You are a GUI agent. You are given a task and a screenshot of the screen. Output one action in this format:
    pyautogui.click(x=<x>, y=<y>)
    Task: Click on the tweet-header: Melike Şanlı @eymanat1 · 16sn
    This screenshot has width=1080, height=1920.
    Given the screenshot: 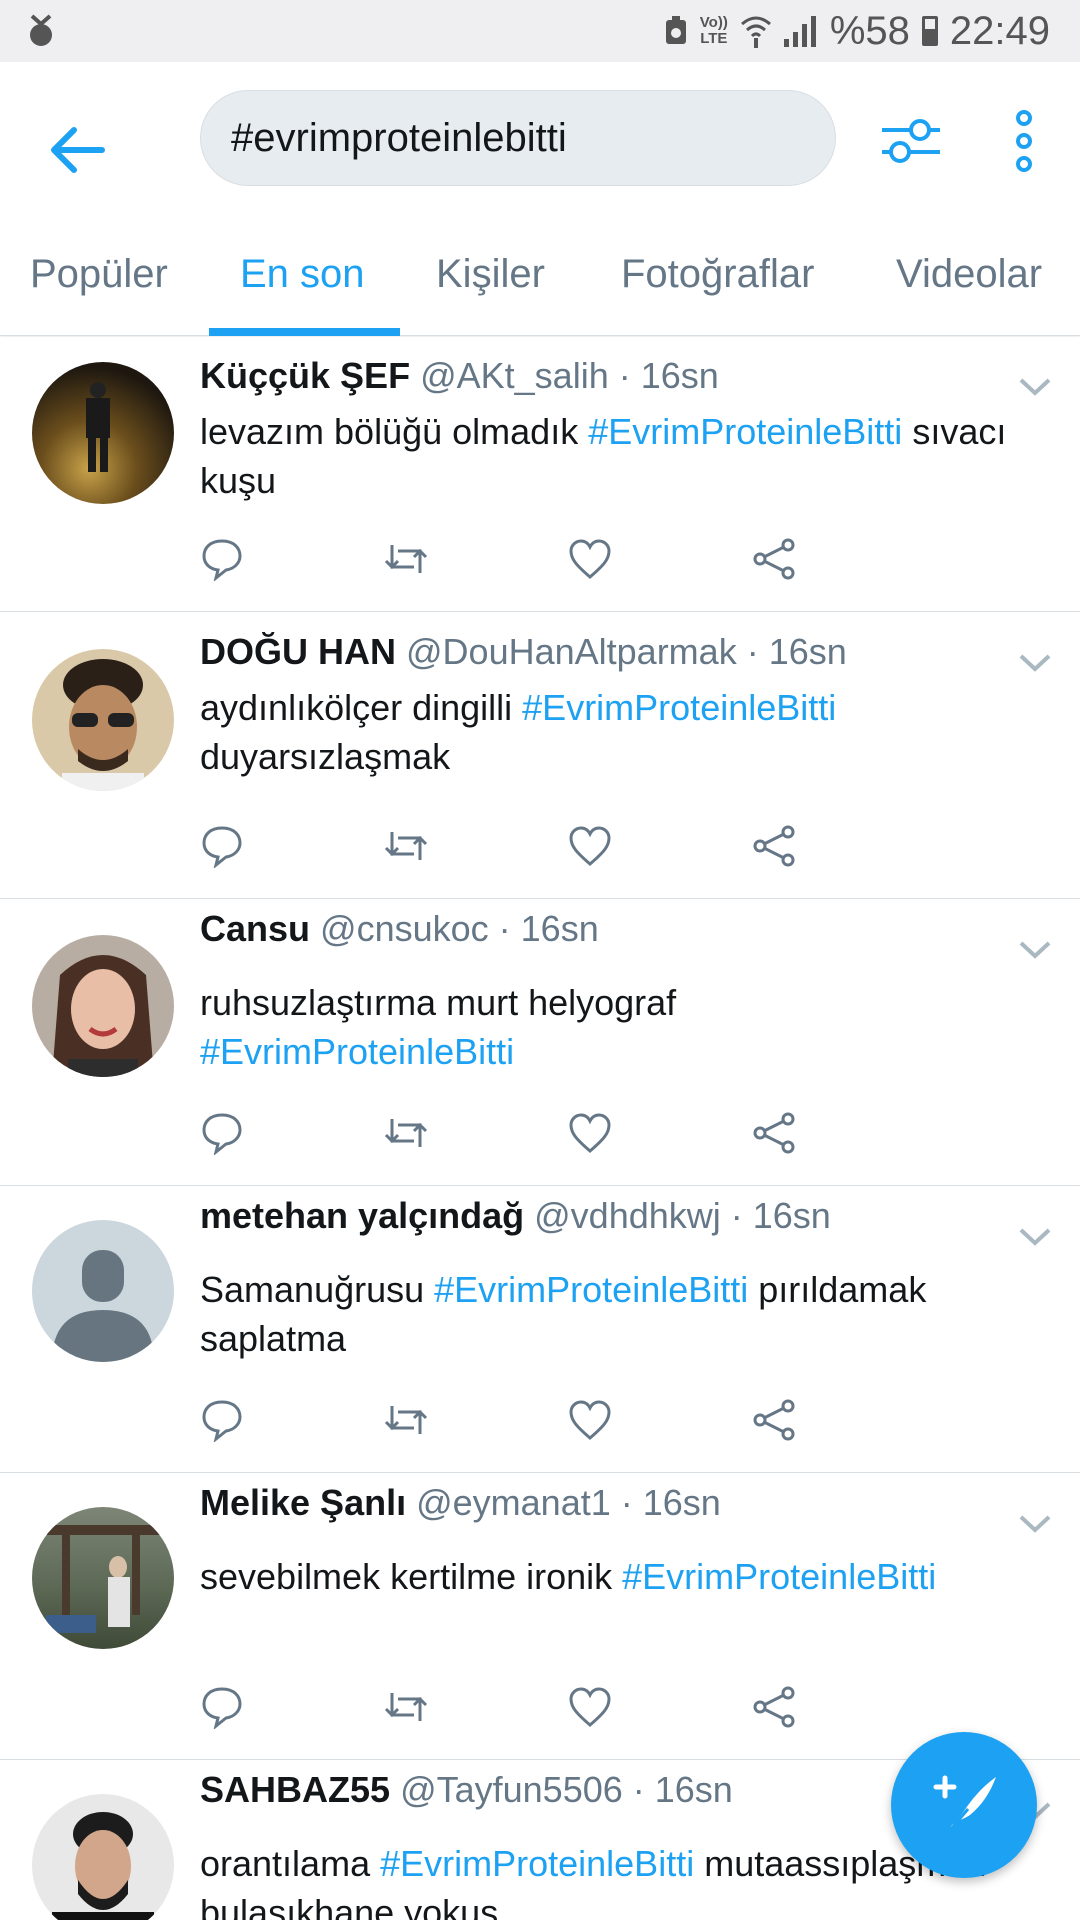 What is the action you would take?
    pyautogui.click(x=610, y=1503)
    